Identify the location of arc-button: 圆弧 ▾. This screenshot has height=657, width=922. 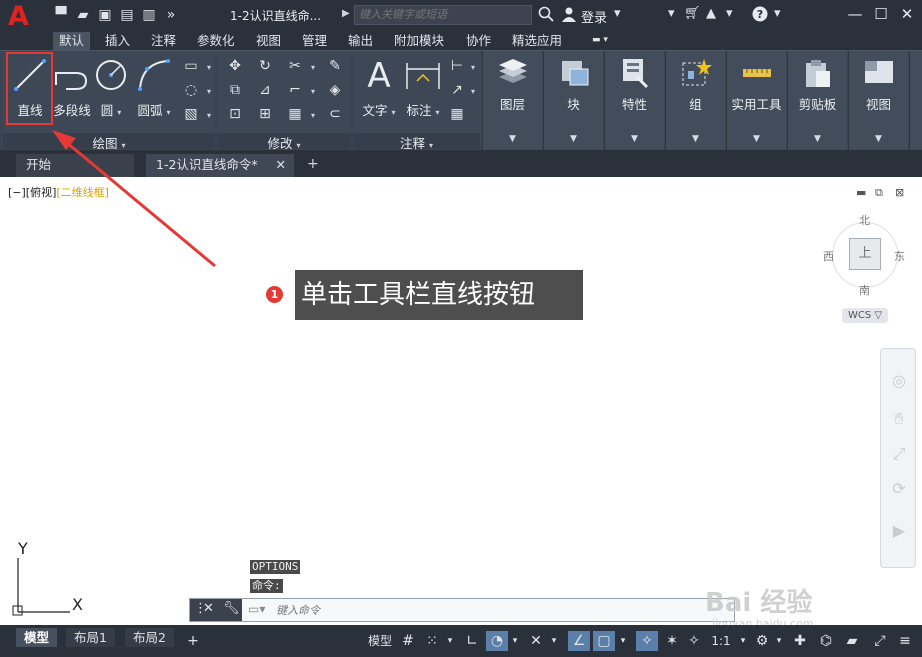
(154, 87).